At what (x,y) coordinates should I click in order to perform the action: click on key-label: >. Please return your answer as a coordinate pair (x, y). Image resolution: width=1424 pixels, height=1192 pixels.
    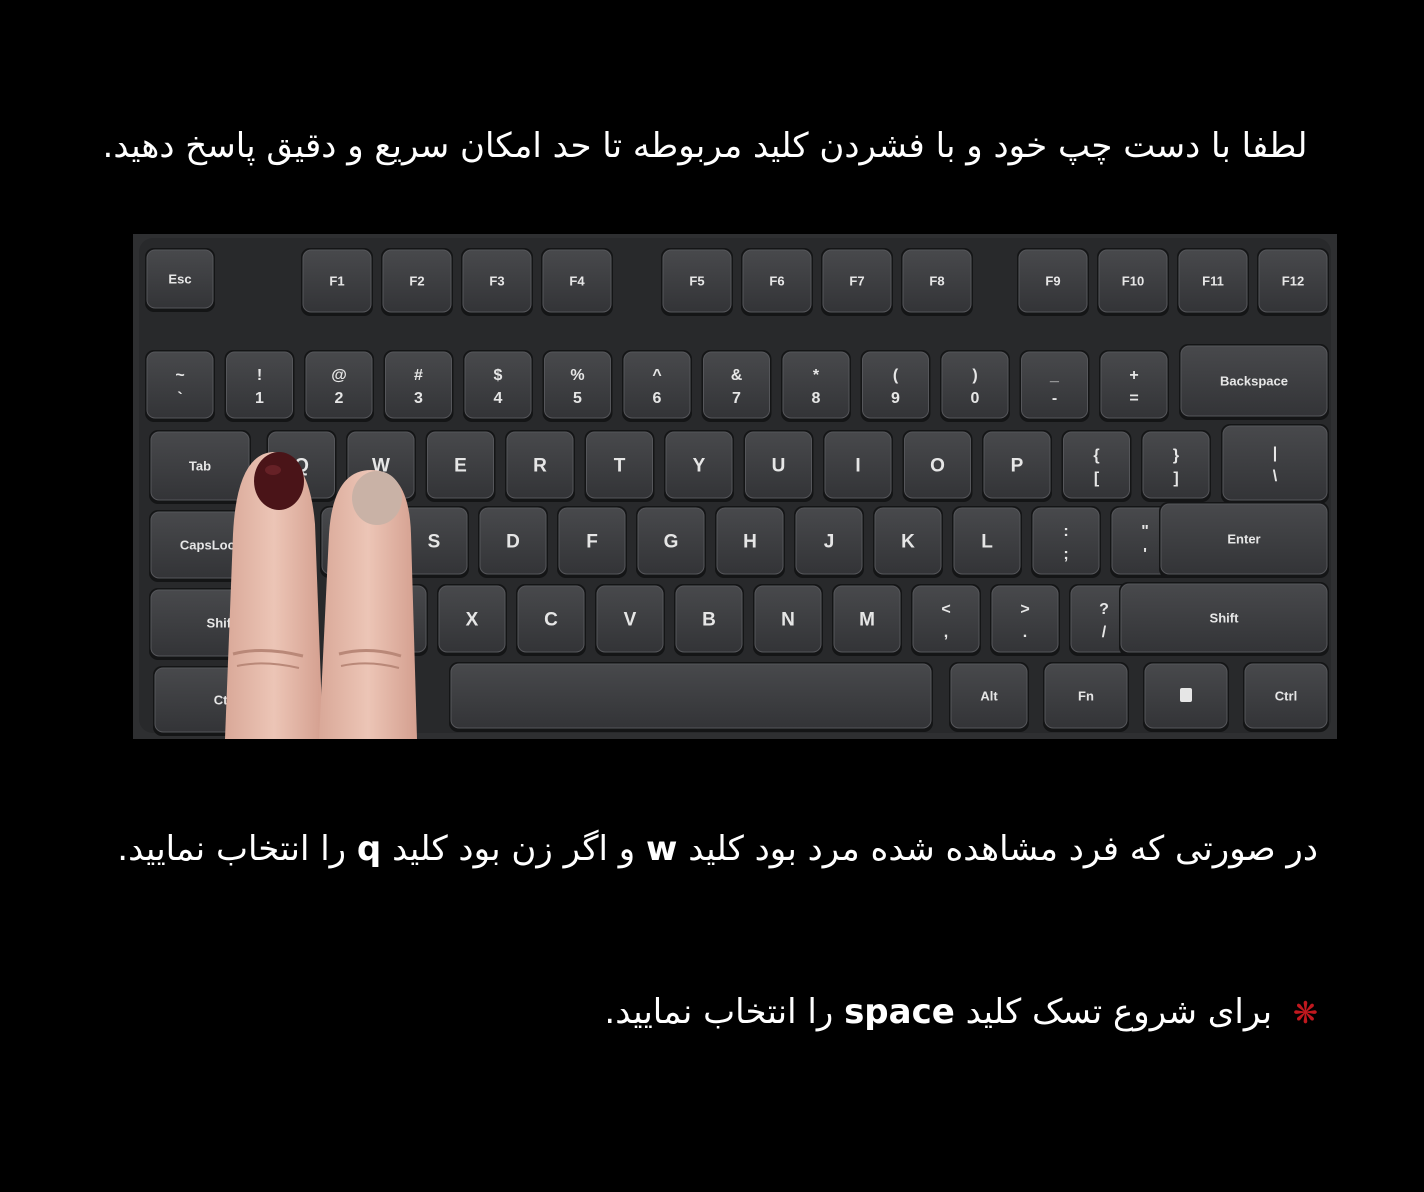
    Looking at the image, I should click on (1024, 609).